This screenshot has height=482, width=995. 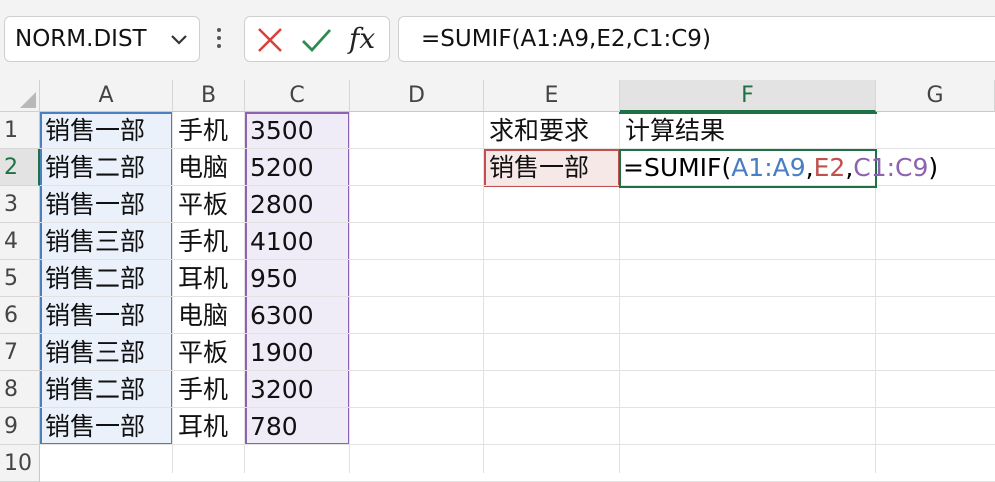 What do you see at coordinates (92, 204) in the screenshot?
I see `cell-a3: 销售一部` at bounding box center [92, 204].